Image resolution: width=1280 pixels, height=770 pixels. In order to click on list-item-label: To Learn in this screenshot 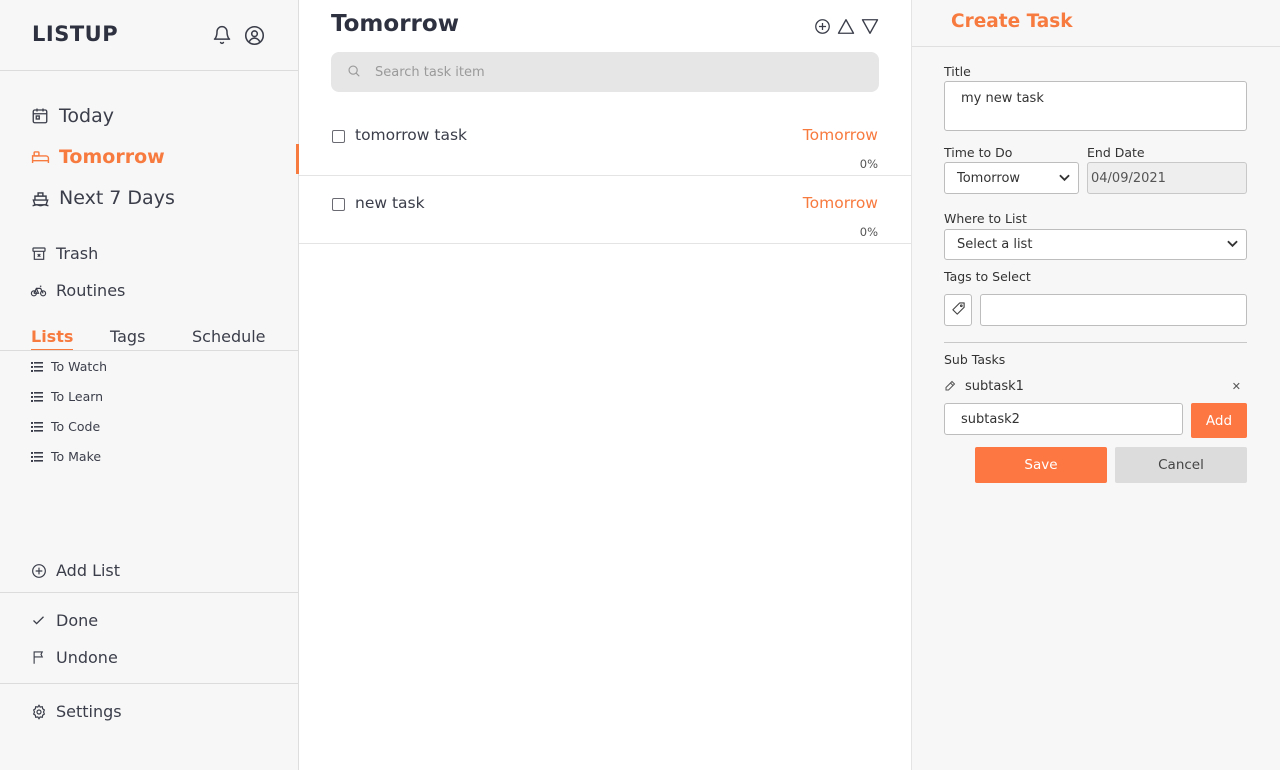, I will do `click(77, 396)`.